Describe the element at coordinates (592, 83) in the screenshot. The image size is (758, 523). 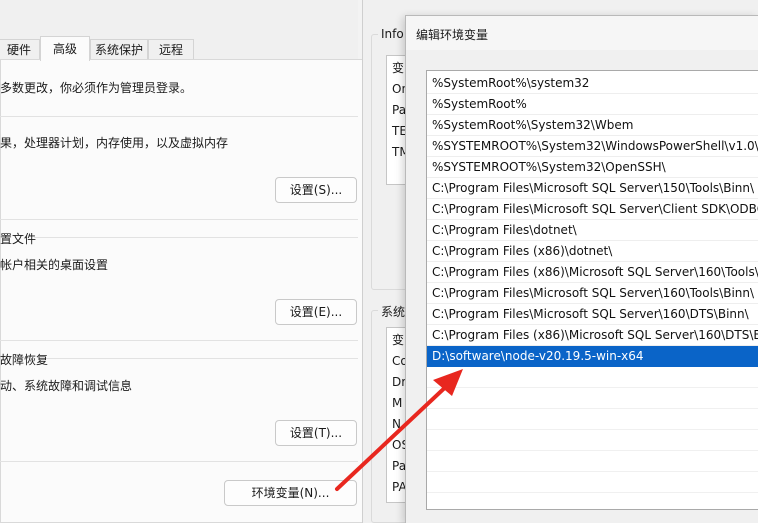
I see `path-entry: %SystemRoot%\system32` at that location.